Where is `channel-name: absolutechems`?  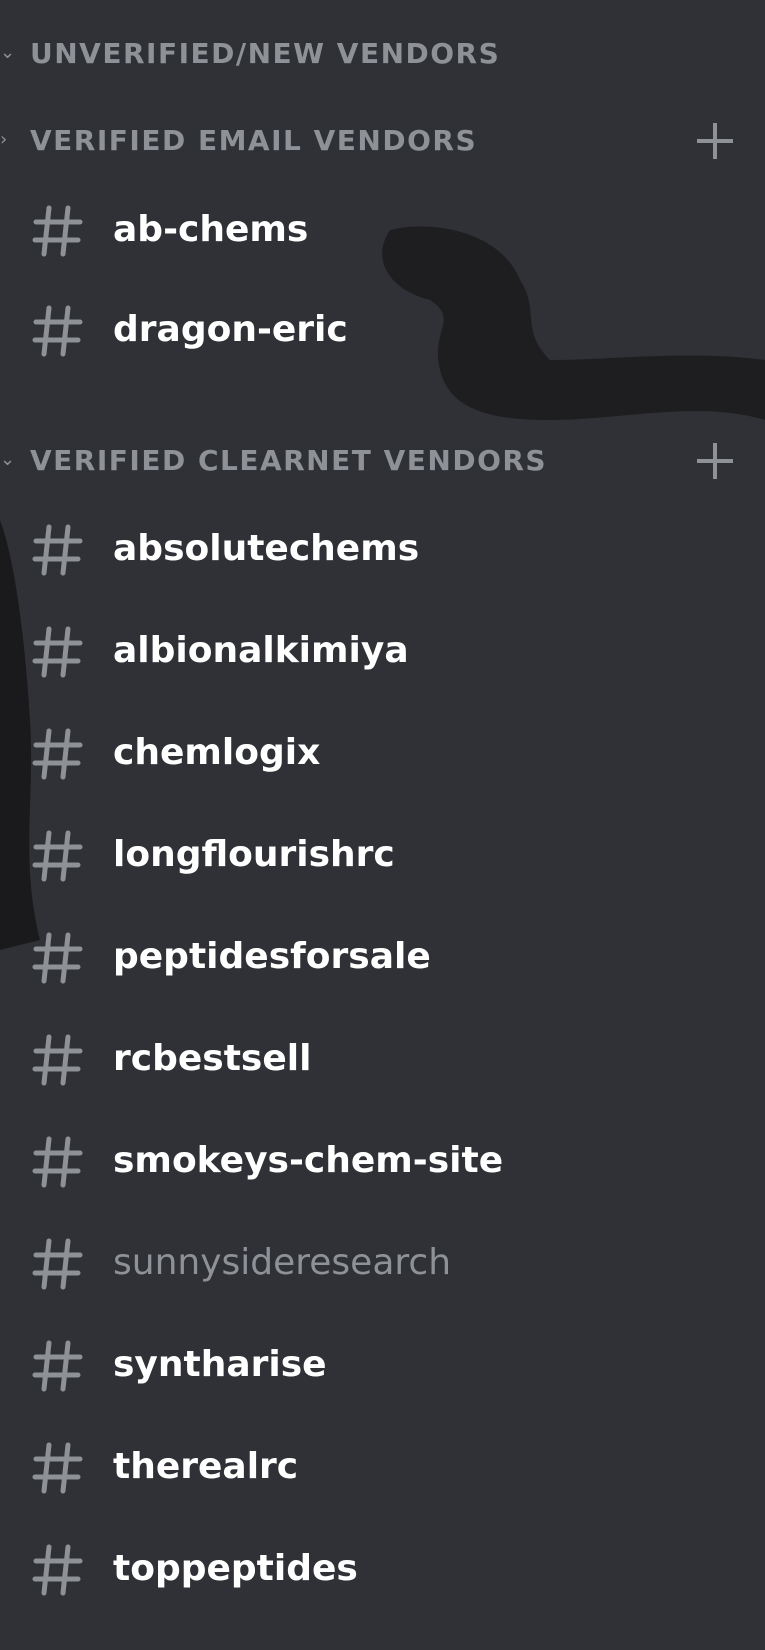 channel-name: absolutechems is located at coordinates (266, 548).